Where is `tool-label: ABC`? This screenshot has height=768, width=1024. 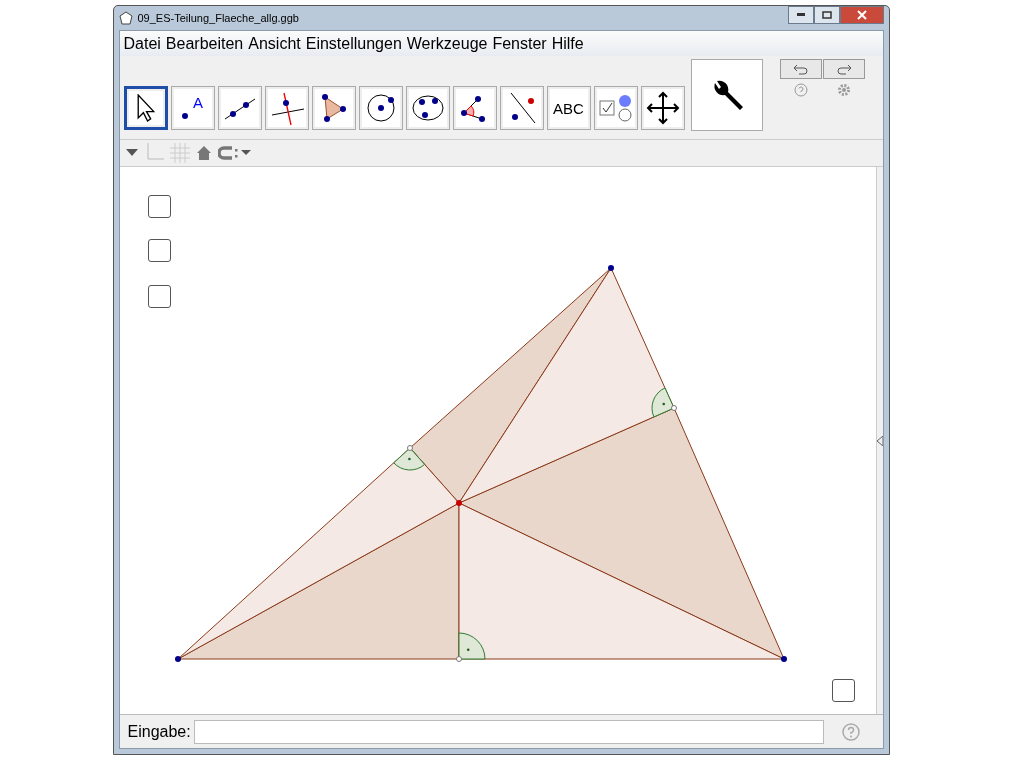
tool-label: ABC is located at coordinates (568, 108).